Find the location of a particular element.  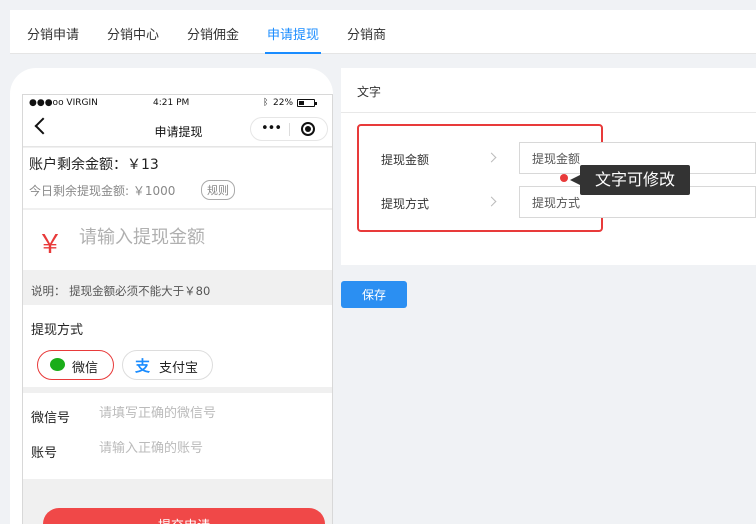

withdraw-note: 说明： 提现金额必须不能大于￥80 is located at coordinates (121, 291).